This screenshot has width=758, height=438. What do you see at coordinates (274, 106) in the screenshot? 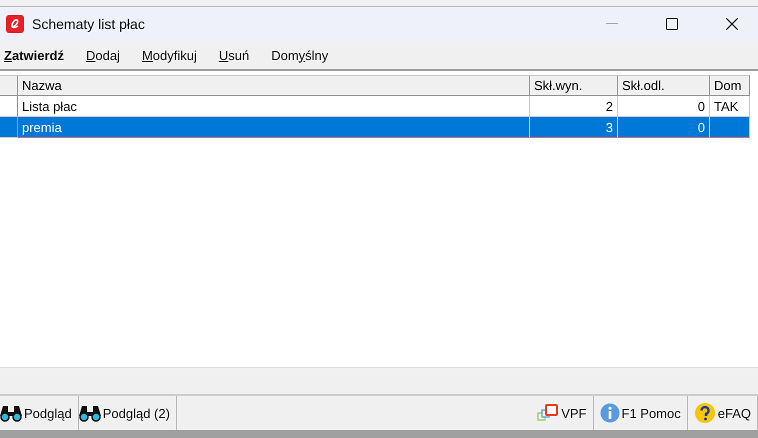
I see `table-cell: Lista płac` at bounding box center [274, 106].